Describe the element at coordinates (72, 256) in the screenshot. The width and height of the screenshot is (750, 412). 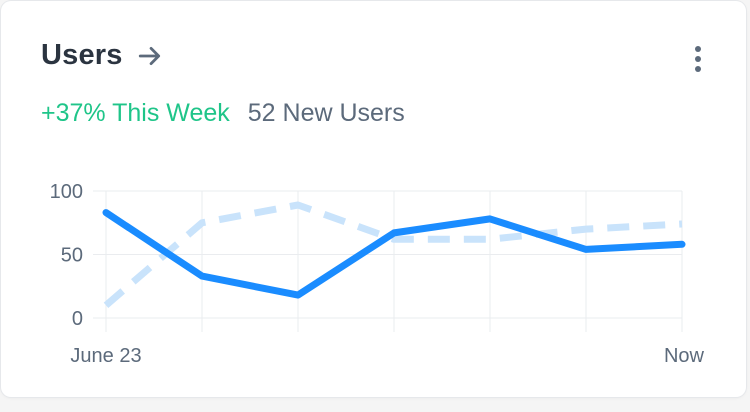
I see `y-tick-label: 50` at that location.